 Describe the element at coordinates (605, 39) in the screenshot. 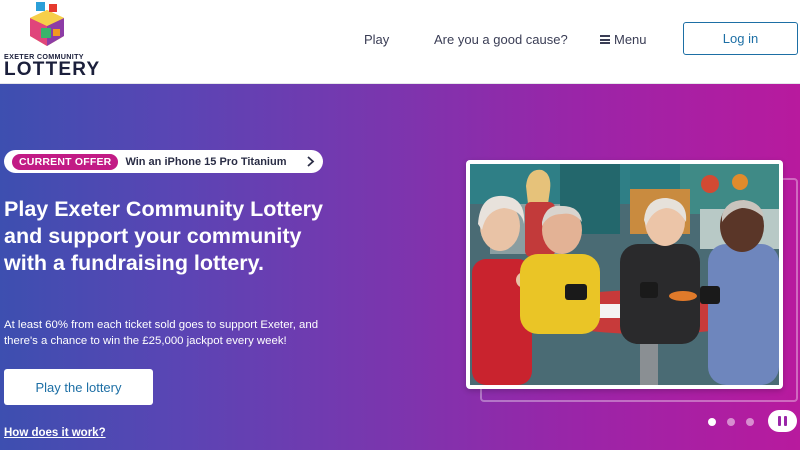

I see `hamburger-icon` at that location.